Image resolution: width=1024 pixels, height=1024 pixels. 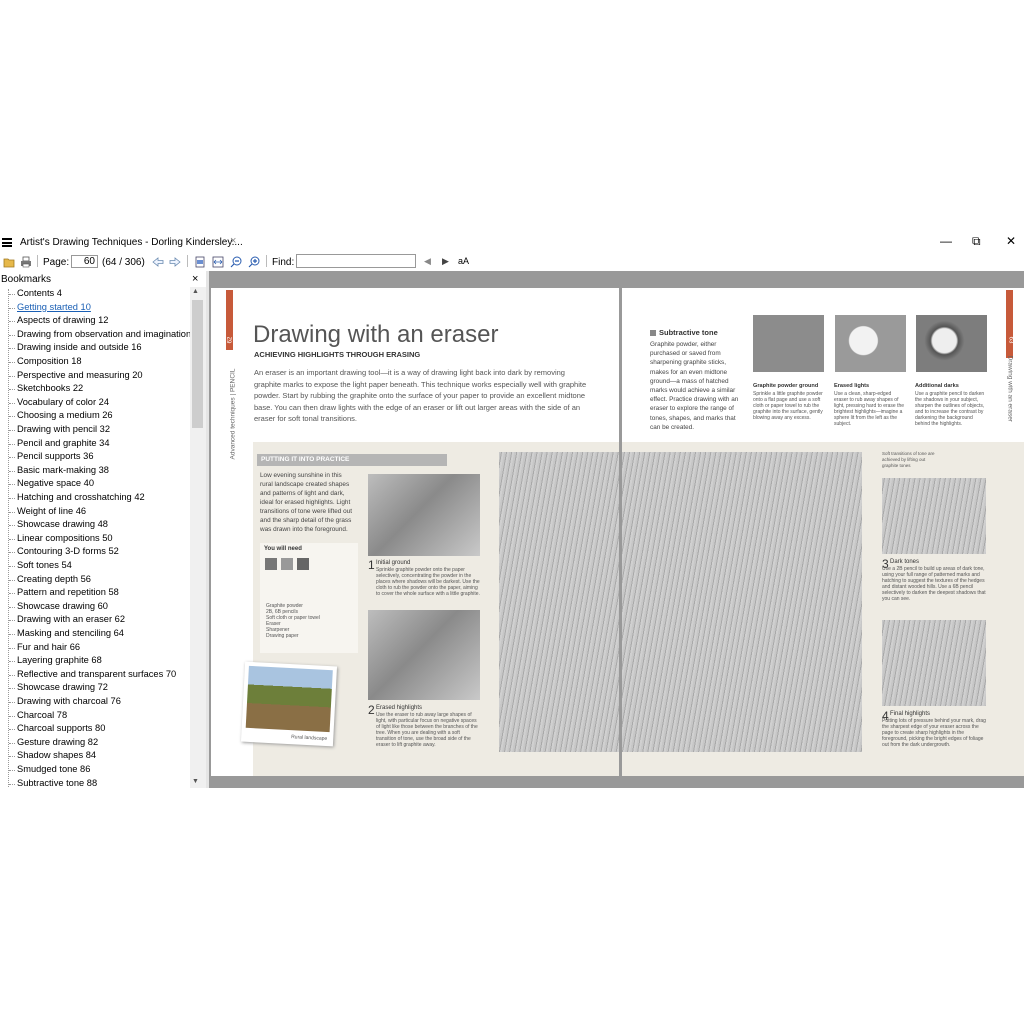 I want to click on bookmark-item: Contouring 3-D forms 52, so click(x=68, y=551).